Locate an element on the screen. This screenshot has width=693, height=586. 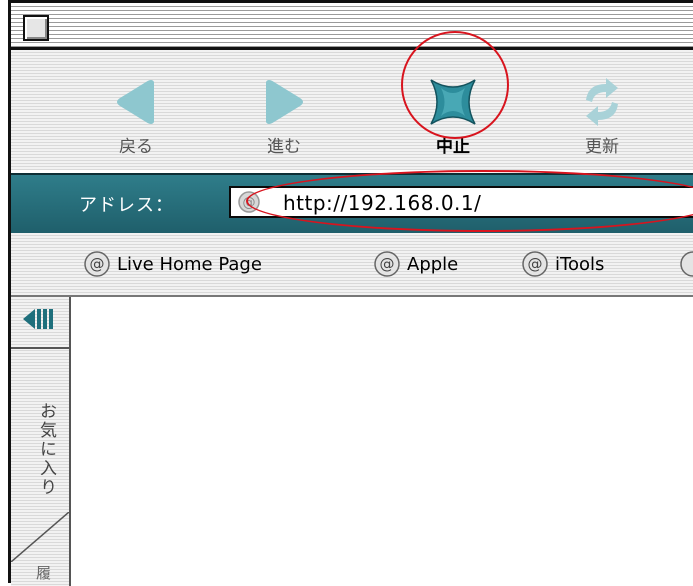
favorite-label: Live Home Page is located at coordinates (189, 264).